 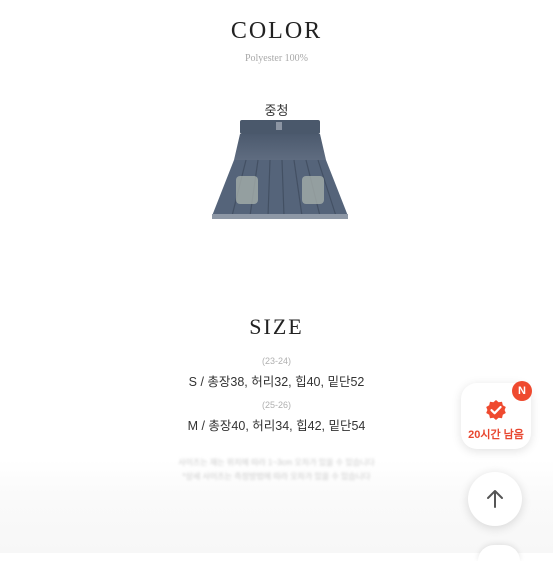 What do you see at coordinates (276, 31) in the screenshot?
I see `color-heading: COLOR` at bounding box center [276, 31].